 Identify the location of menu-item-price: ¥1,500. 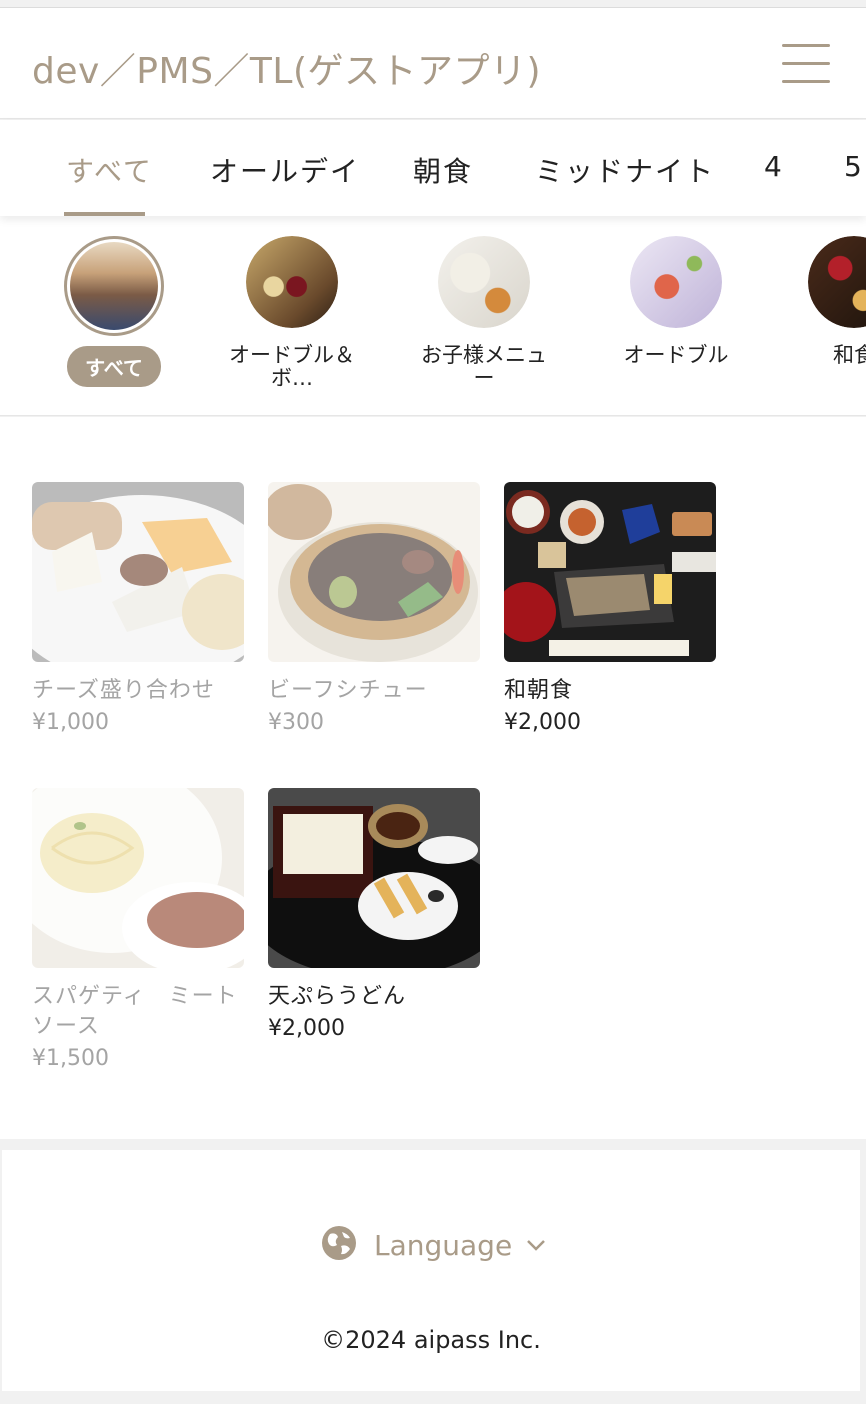
(70, 1058).